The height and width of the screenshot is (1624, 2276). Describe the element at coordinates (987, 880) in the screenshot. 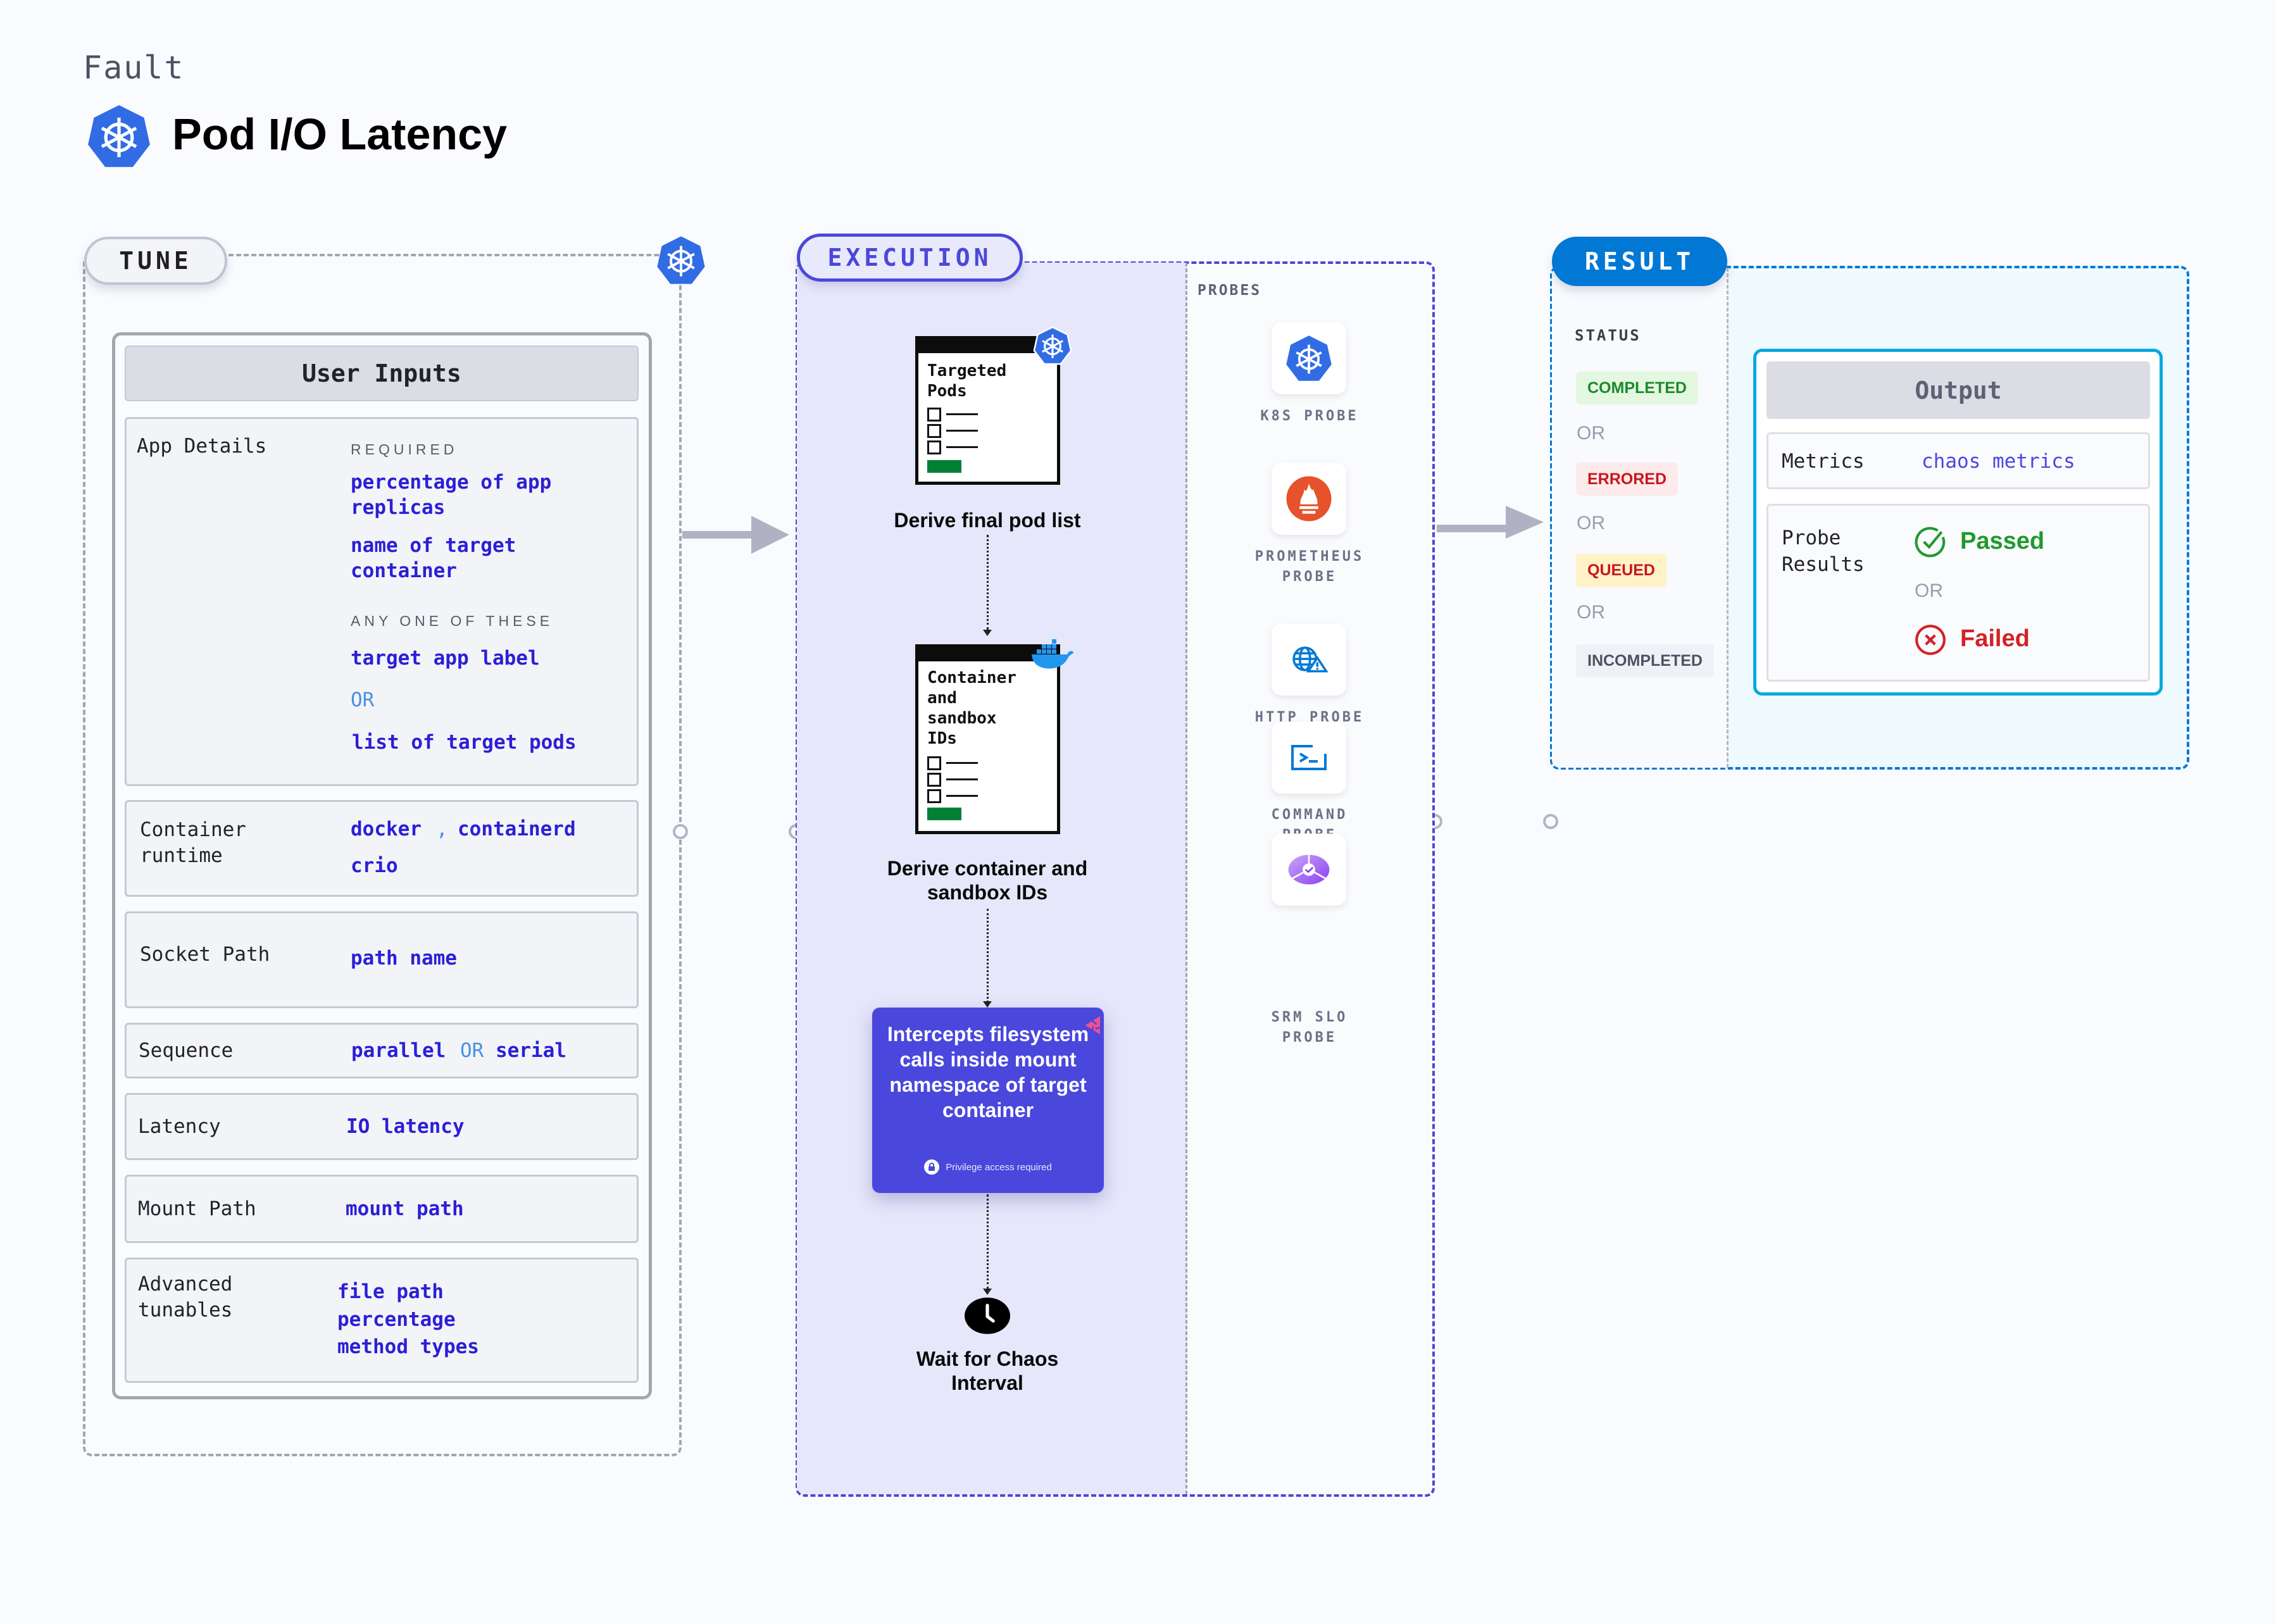

I see `step-derive-container-ids: Derive container and sandbox IDs` at that location.